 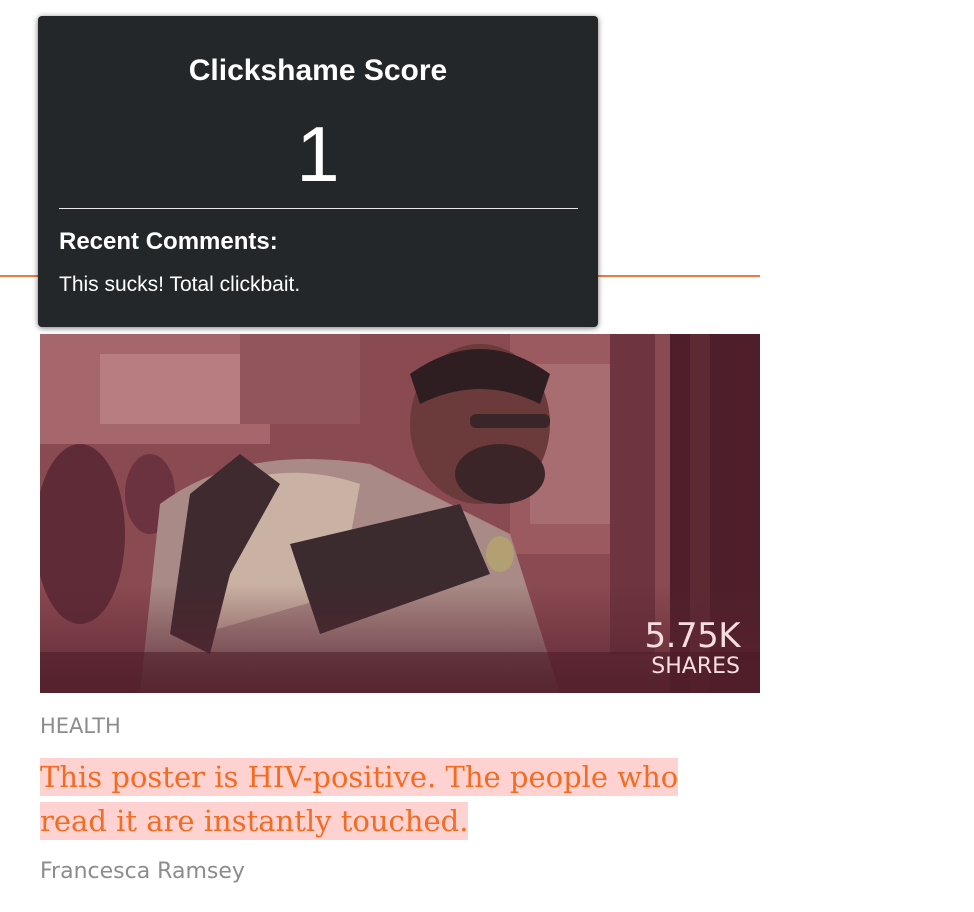 What do you see at coordinates (692, 636) in the screenshot?
I see `shares-number: 5.75K` at bounding box center [692, 636].